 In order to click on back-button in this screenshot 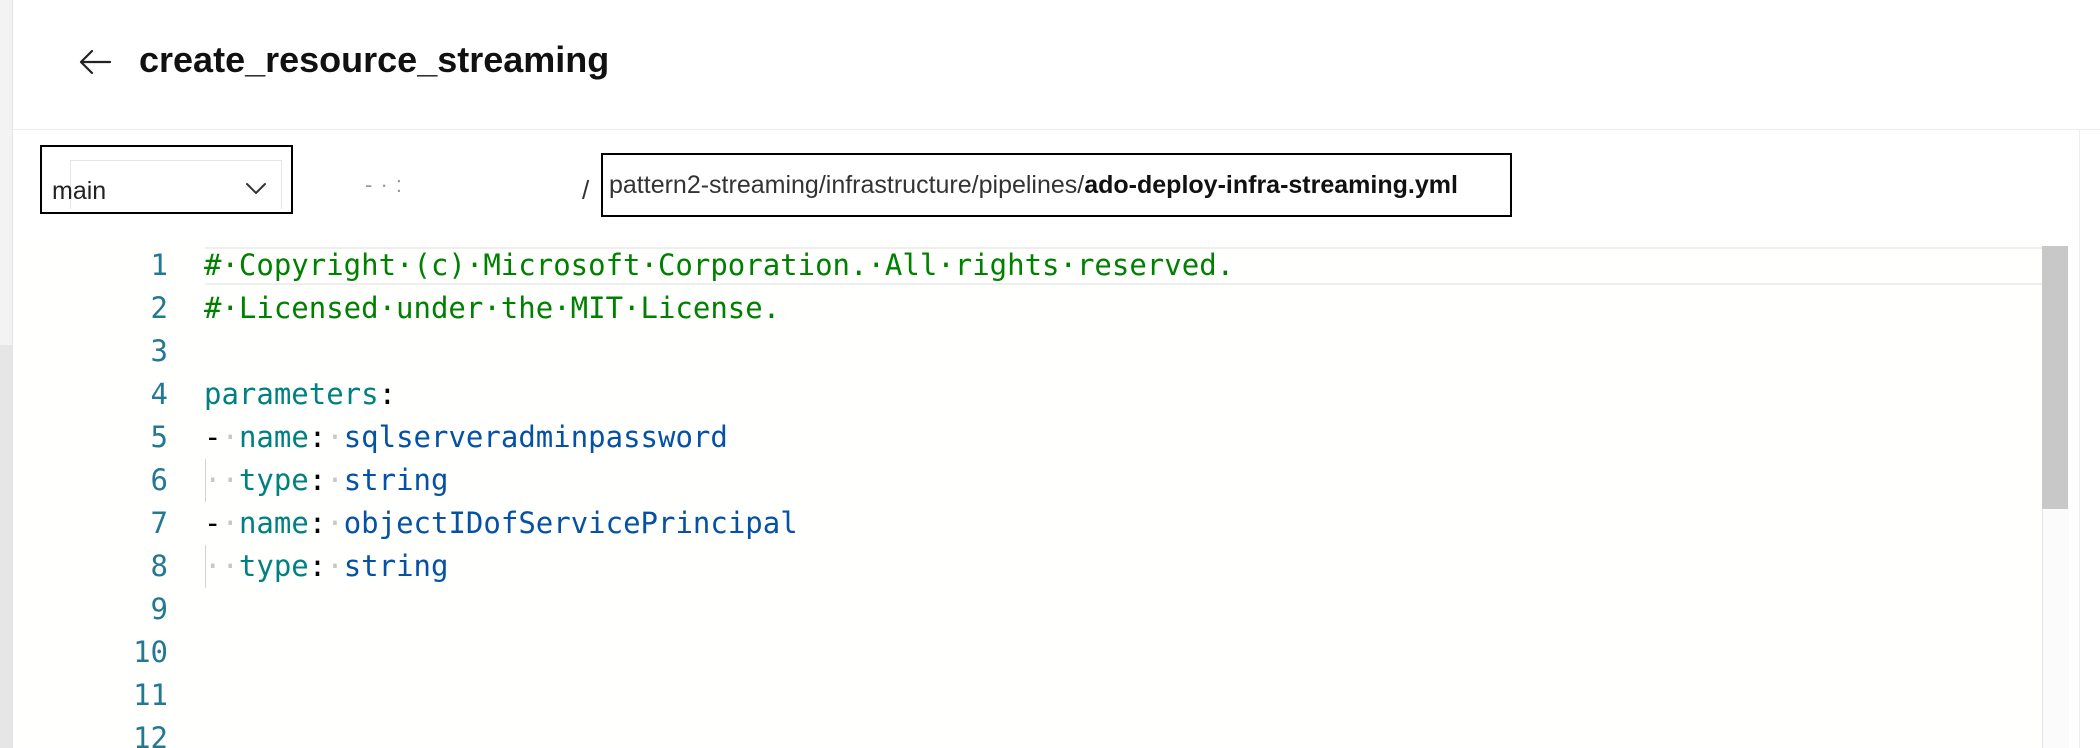, I will do `click(95, 62)`.